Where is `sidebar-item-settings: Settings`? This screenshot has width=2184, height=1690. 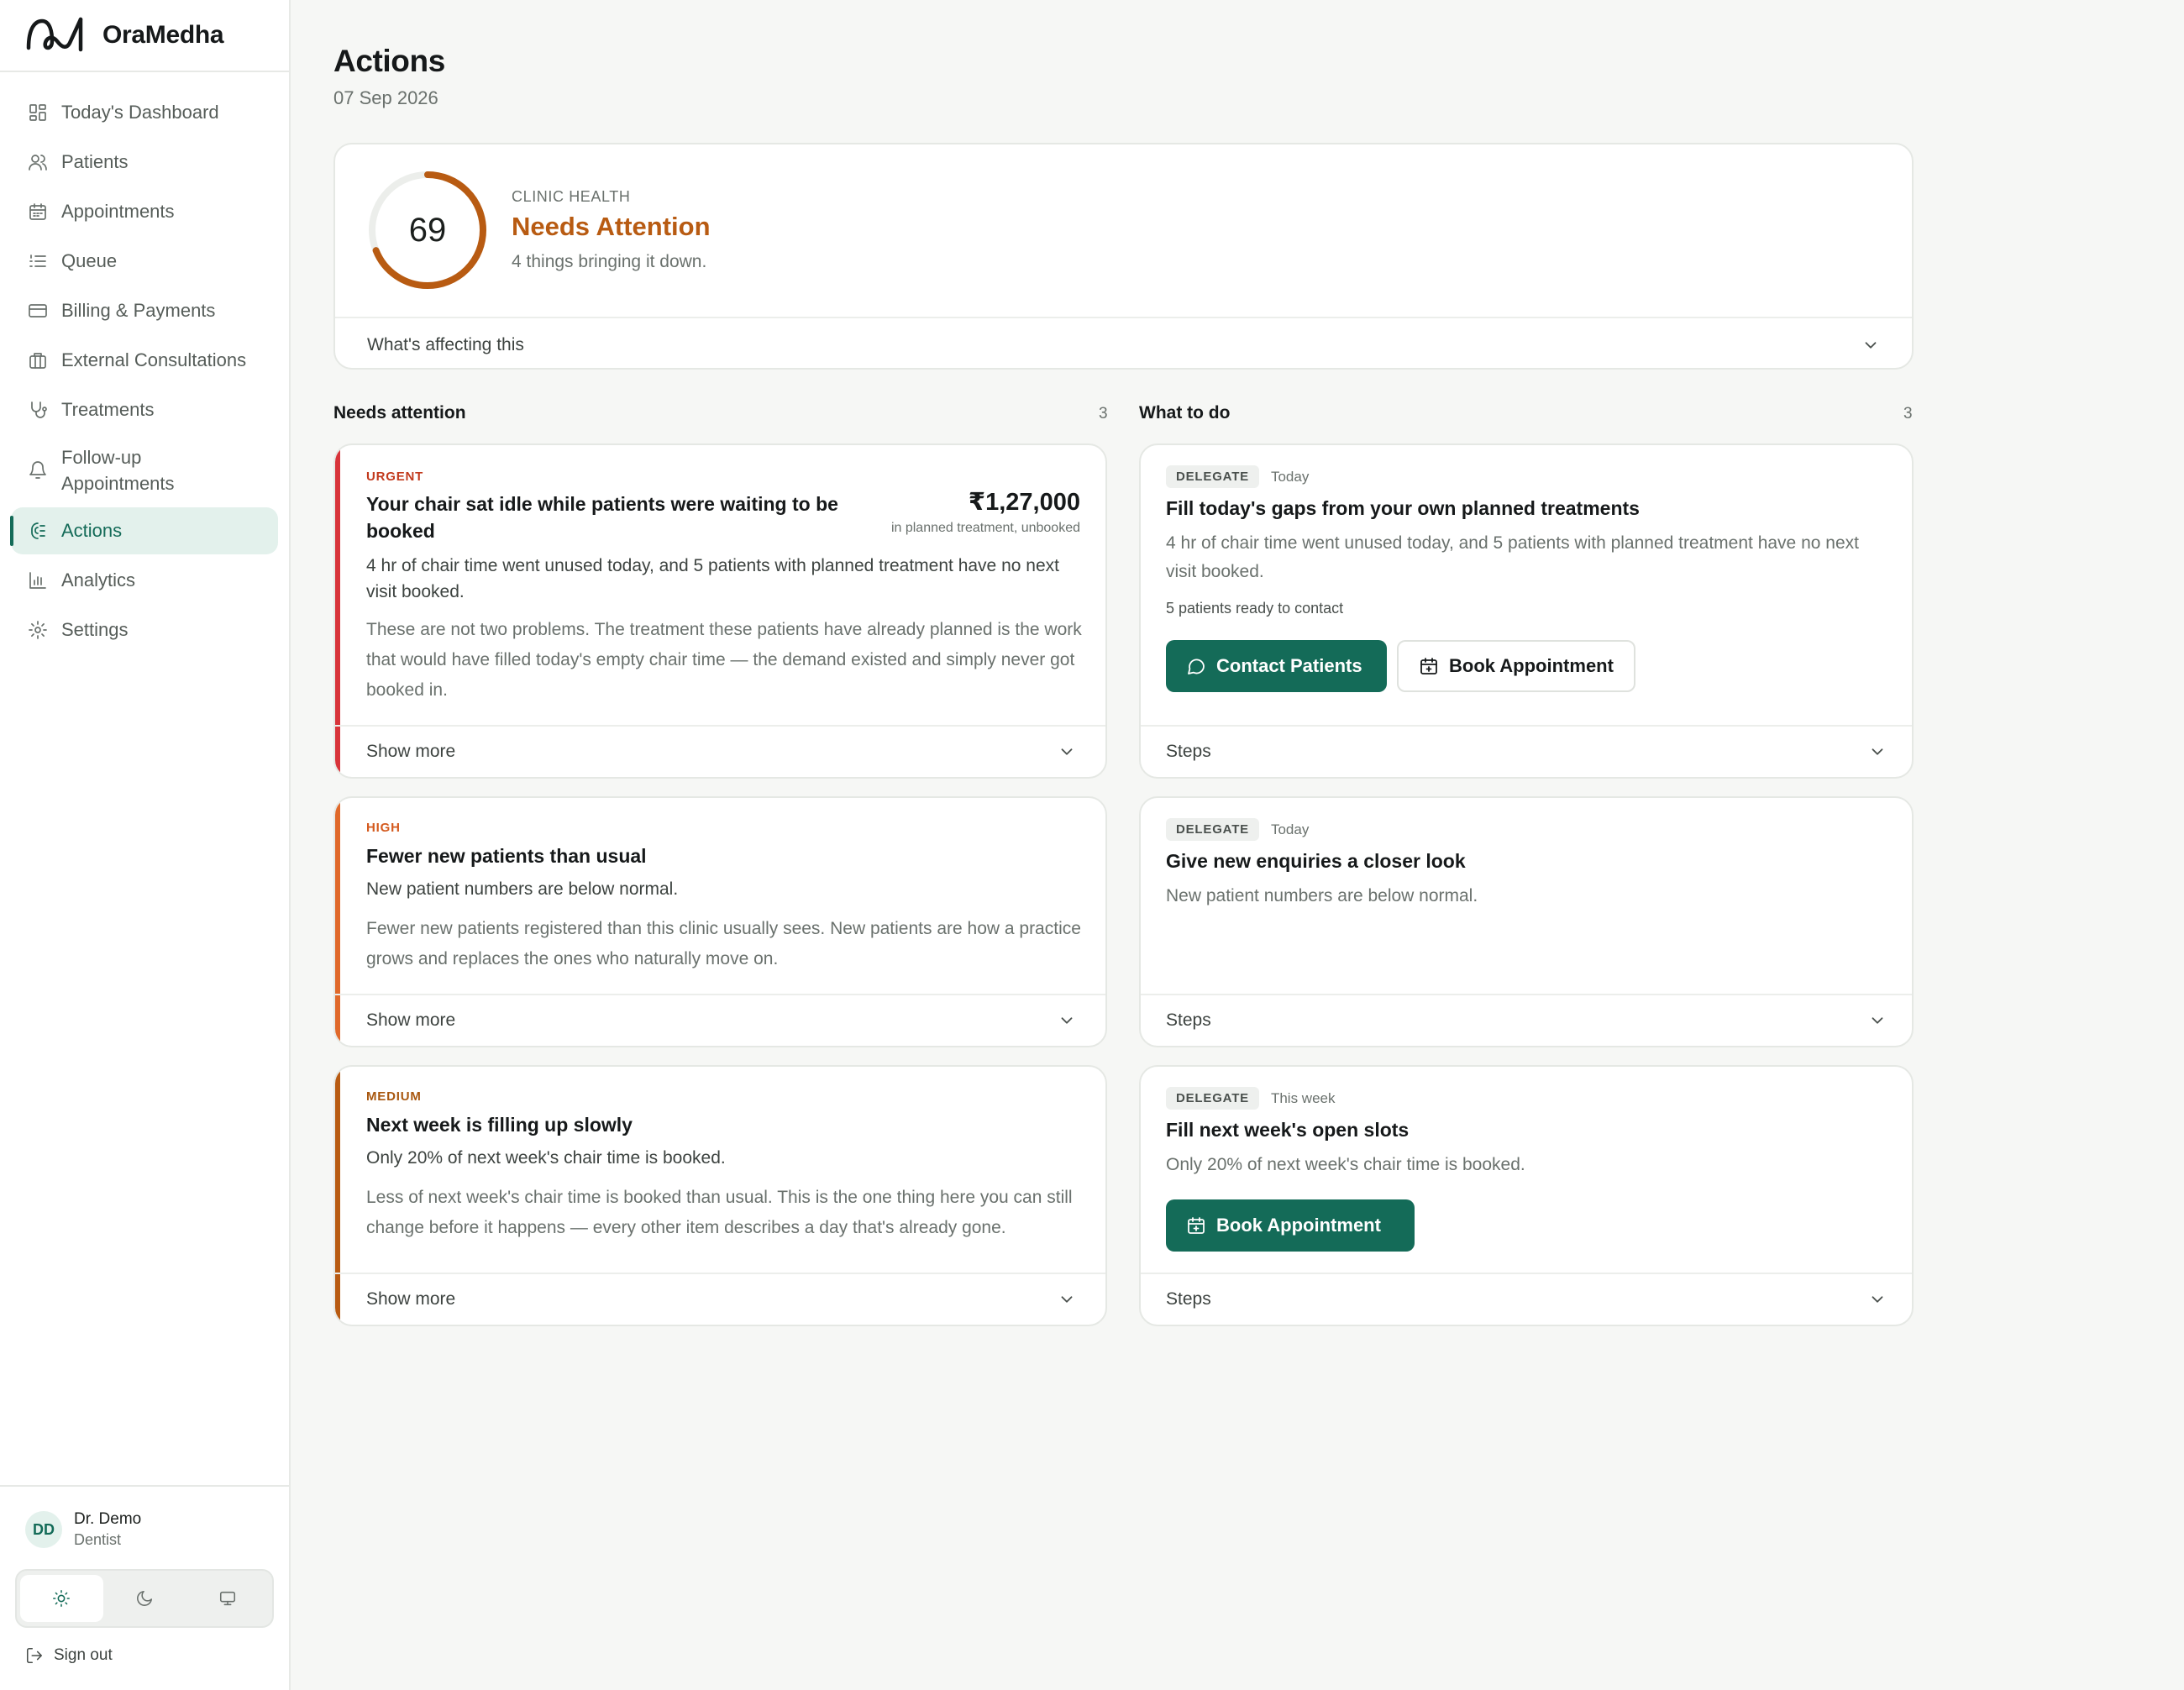 sidebar-item-settings: Settings is located at coordinates (144, 629).